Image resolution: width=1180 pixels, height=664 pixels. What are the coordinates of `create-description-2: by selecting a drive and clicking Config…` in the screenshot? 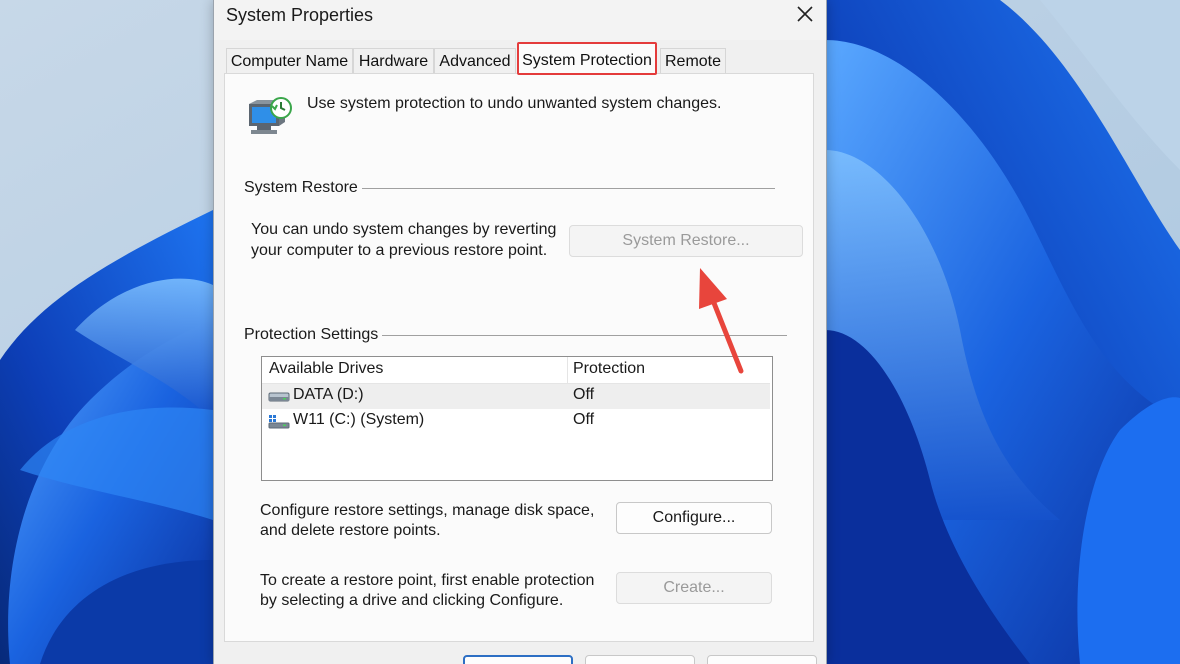 It's located at (412, 600).